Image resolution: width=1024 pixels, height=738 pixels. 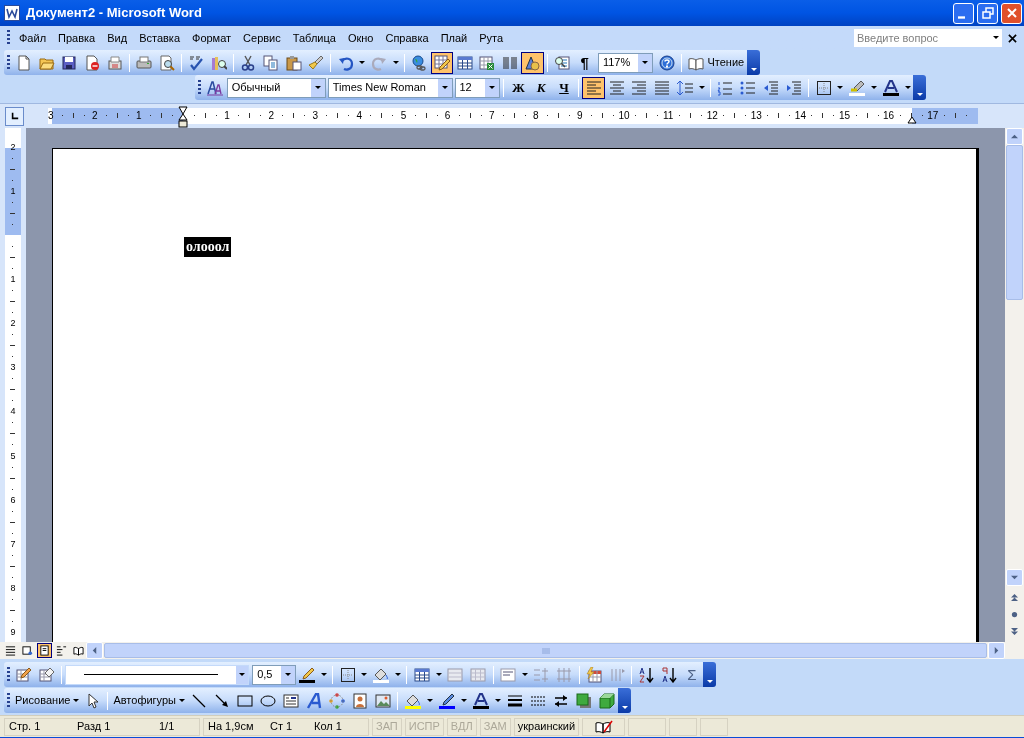 I want to click on status-text: Кол 1, so click(x=328, y=727).